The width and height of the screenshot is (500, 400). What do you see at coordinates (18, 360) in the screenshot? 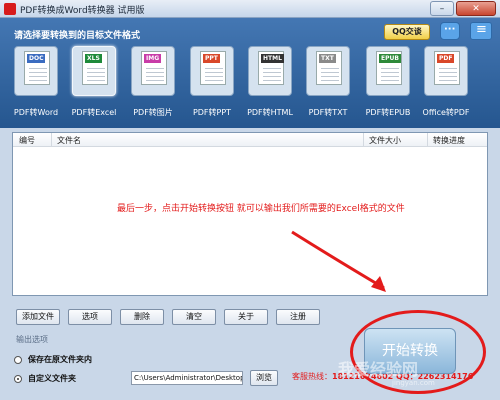
I see `radio-same-folder` at bounding box center [18, 360].